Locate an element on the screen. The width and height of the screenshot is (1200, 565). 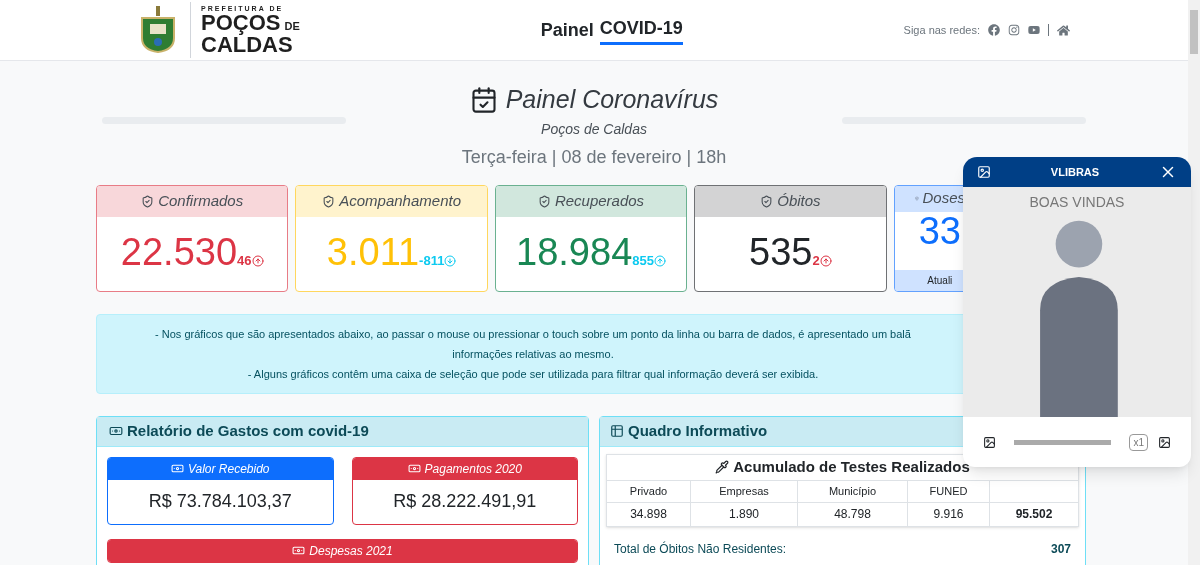
stat-label: Acompanhamento is located at coordinates (400, 200).